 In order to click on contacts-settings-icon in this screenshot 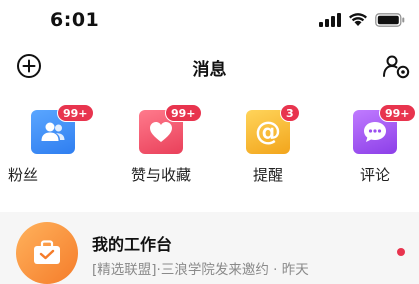, I will do `click(396, 67)`.